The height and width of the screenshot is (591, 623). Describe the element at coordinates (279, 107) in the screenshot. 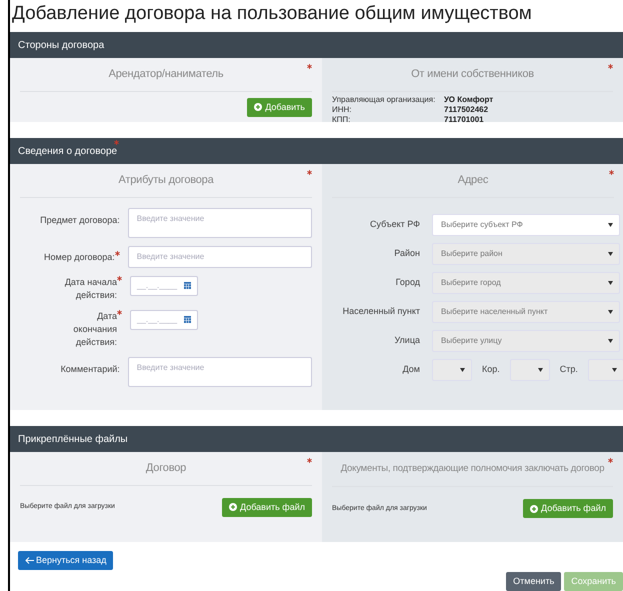

I see `add-button: Добавить` at that location.